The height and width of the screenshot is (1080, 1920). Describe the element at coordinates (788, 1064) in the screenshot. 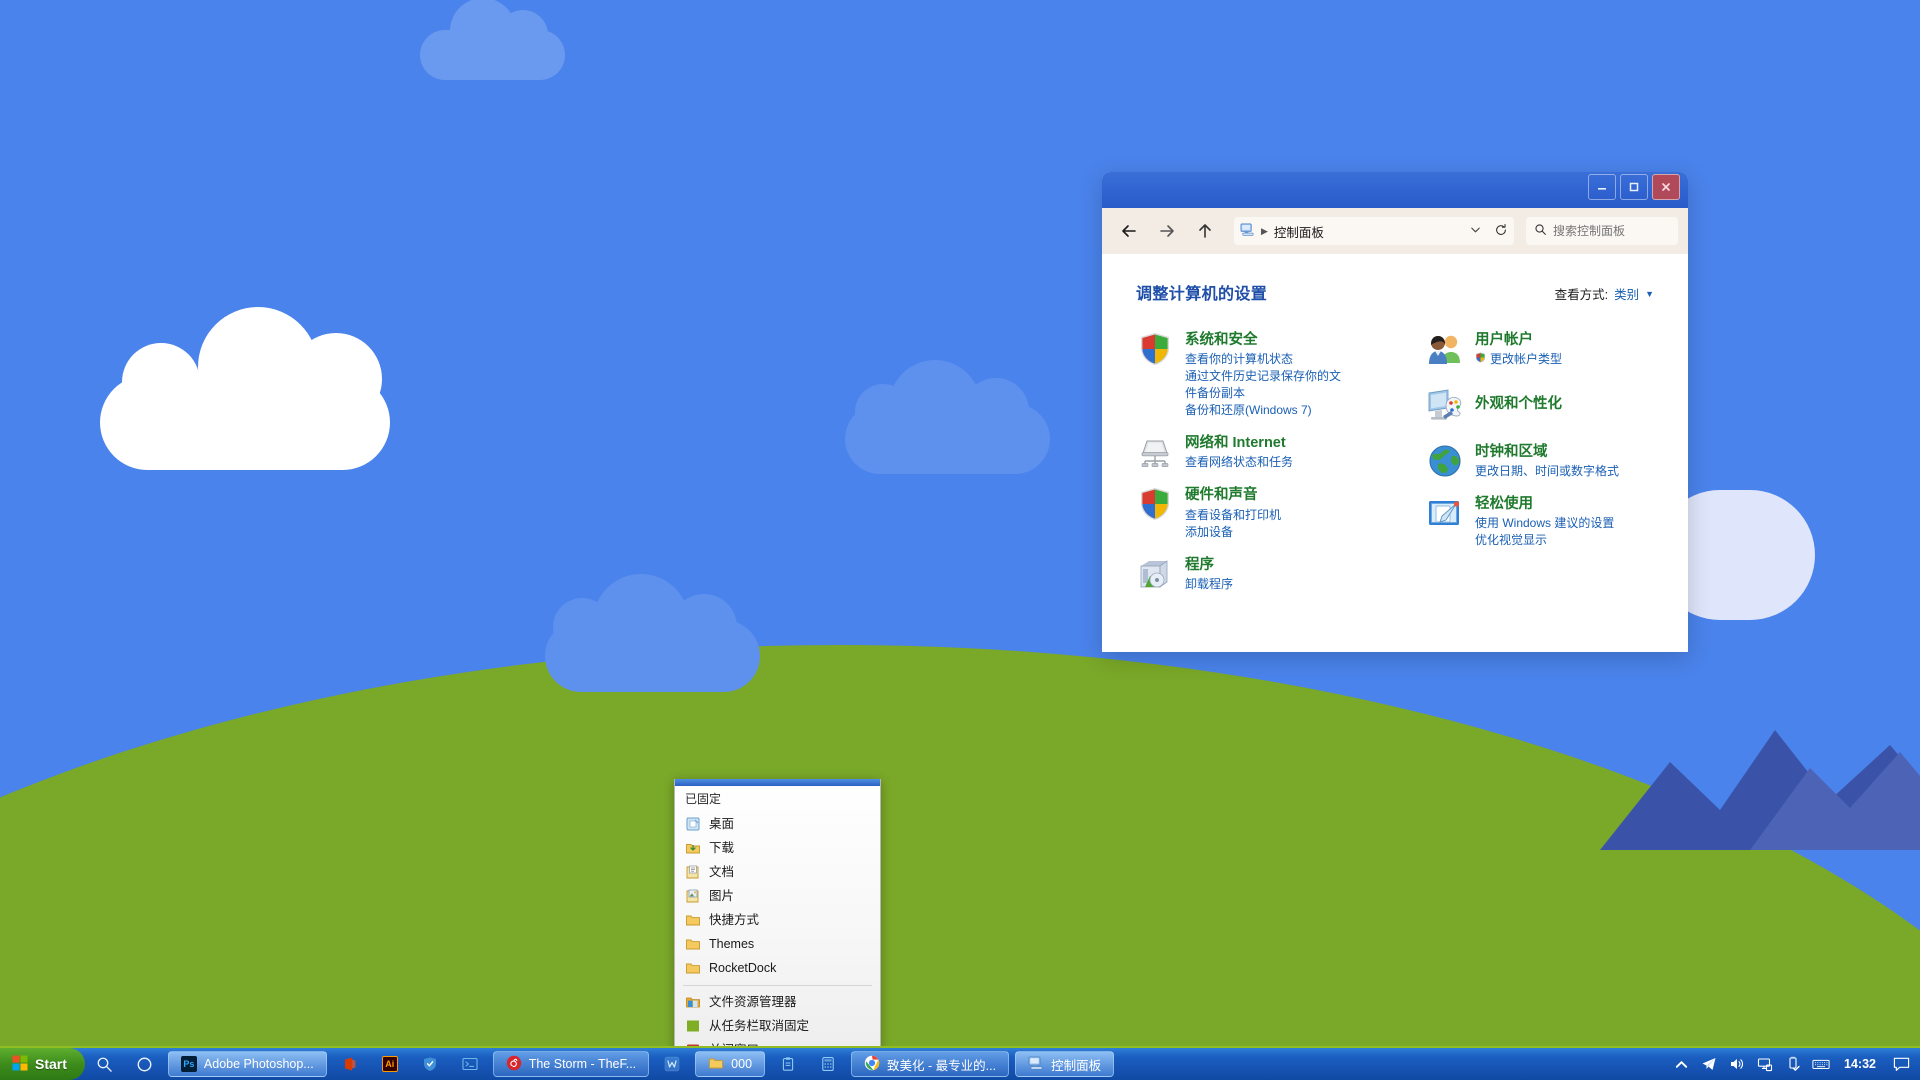

I see `taskbar-task-clipboard` at that location.